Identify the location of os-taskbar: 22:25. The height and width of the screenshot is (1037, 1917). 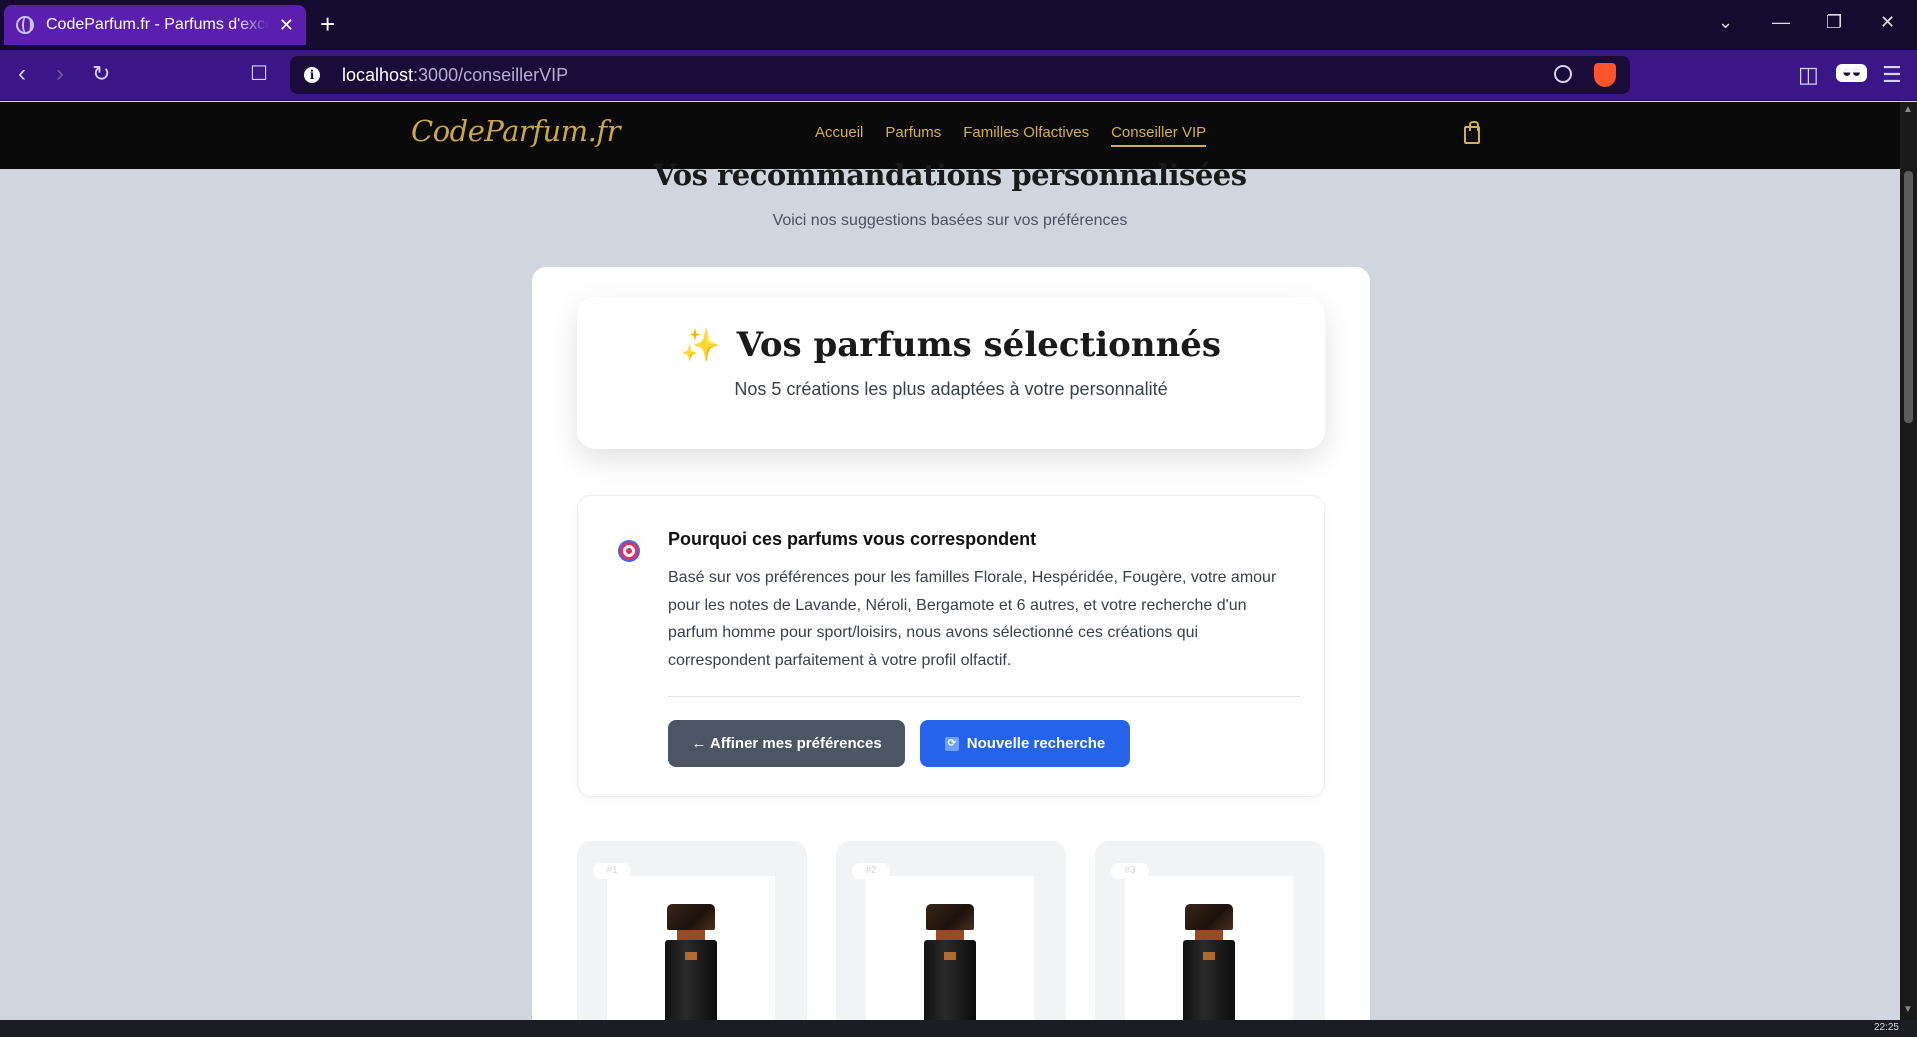
(958, 1028).